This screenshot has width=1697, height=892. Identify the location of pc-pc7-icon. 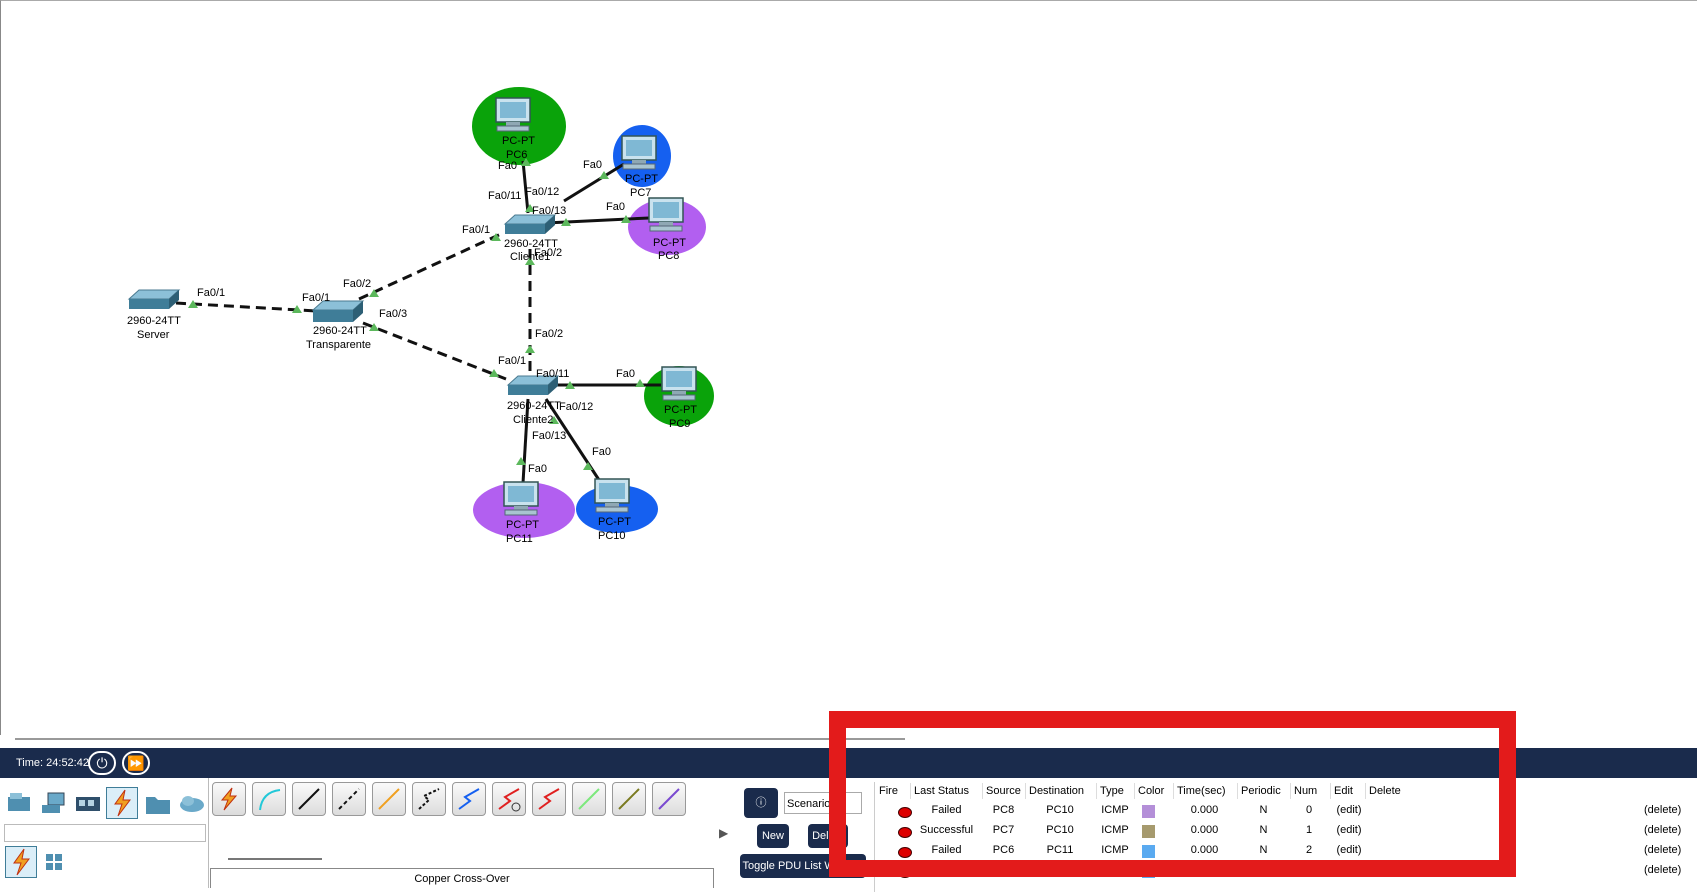
(639, 152).